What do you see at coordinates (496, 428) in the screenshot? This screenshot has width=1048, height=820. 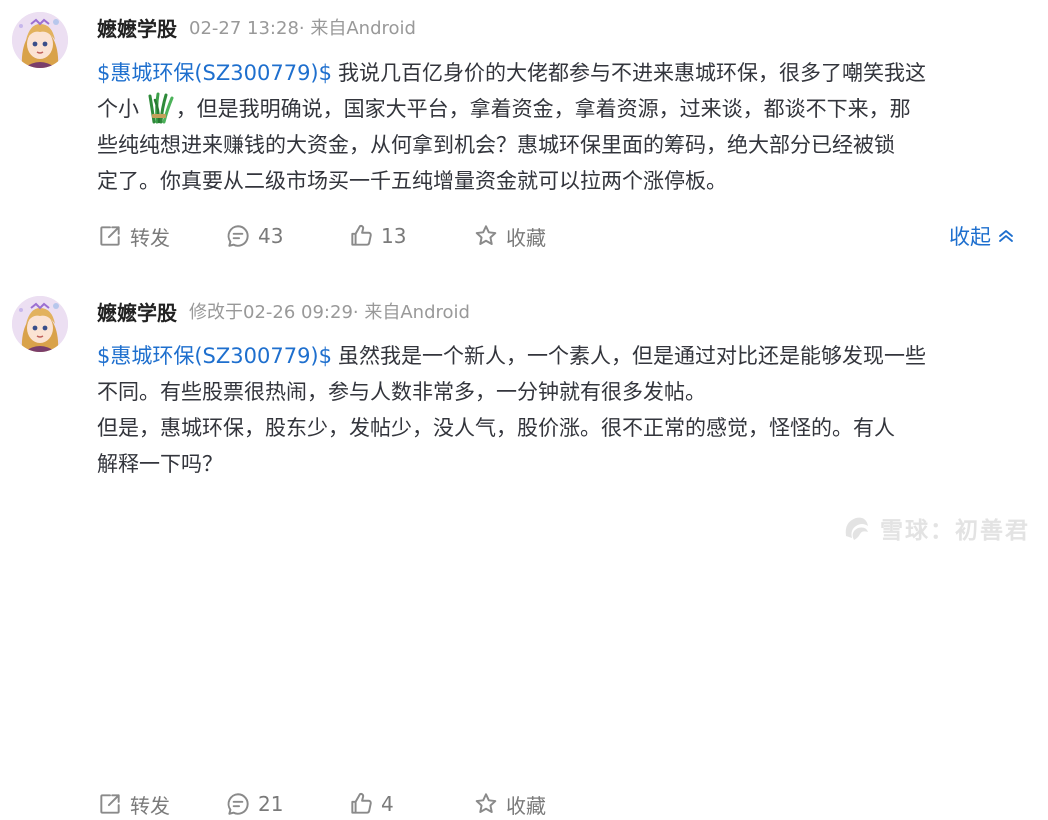 I see `text-line: 但是，惠城环保，股东少，发帖少，没人气，股价涨。很不正常的感觉，怪怪的。有人` at bounding box center [496, 428].